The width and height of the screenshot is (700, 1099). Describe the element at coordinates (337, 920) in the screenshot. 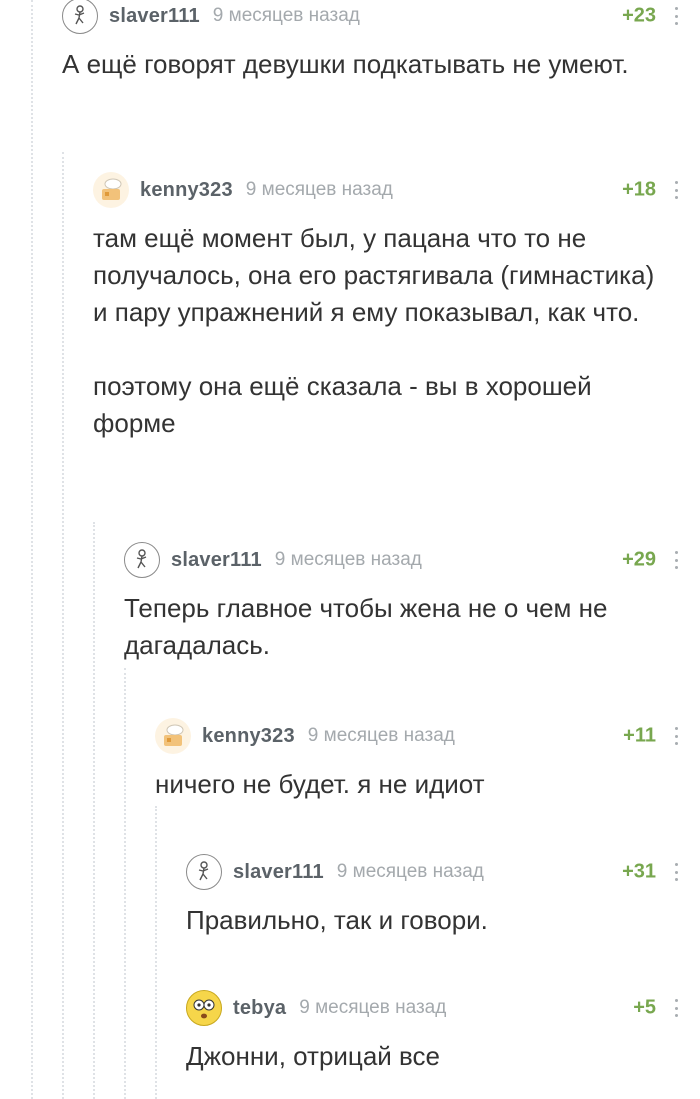

I see `comment-text: Правильно, так и говори.` at that location.